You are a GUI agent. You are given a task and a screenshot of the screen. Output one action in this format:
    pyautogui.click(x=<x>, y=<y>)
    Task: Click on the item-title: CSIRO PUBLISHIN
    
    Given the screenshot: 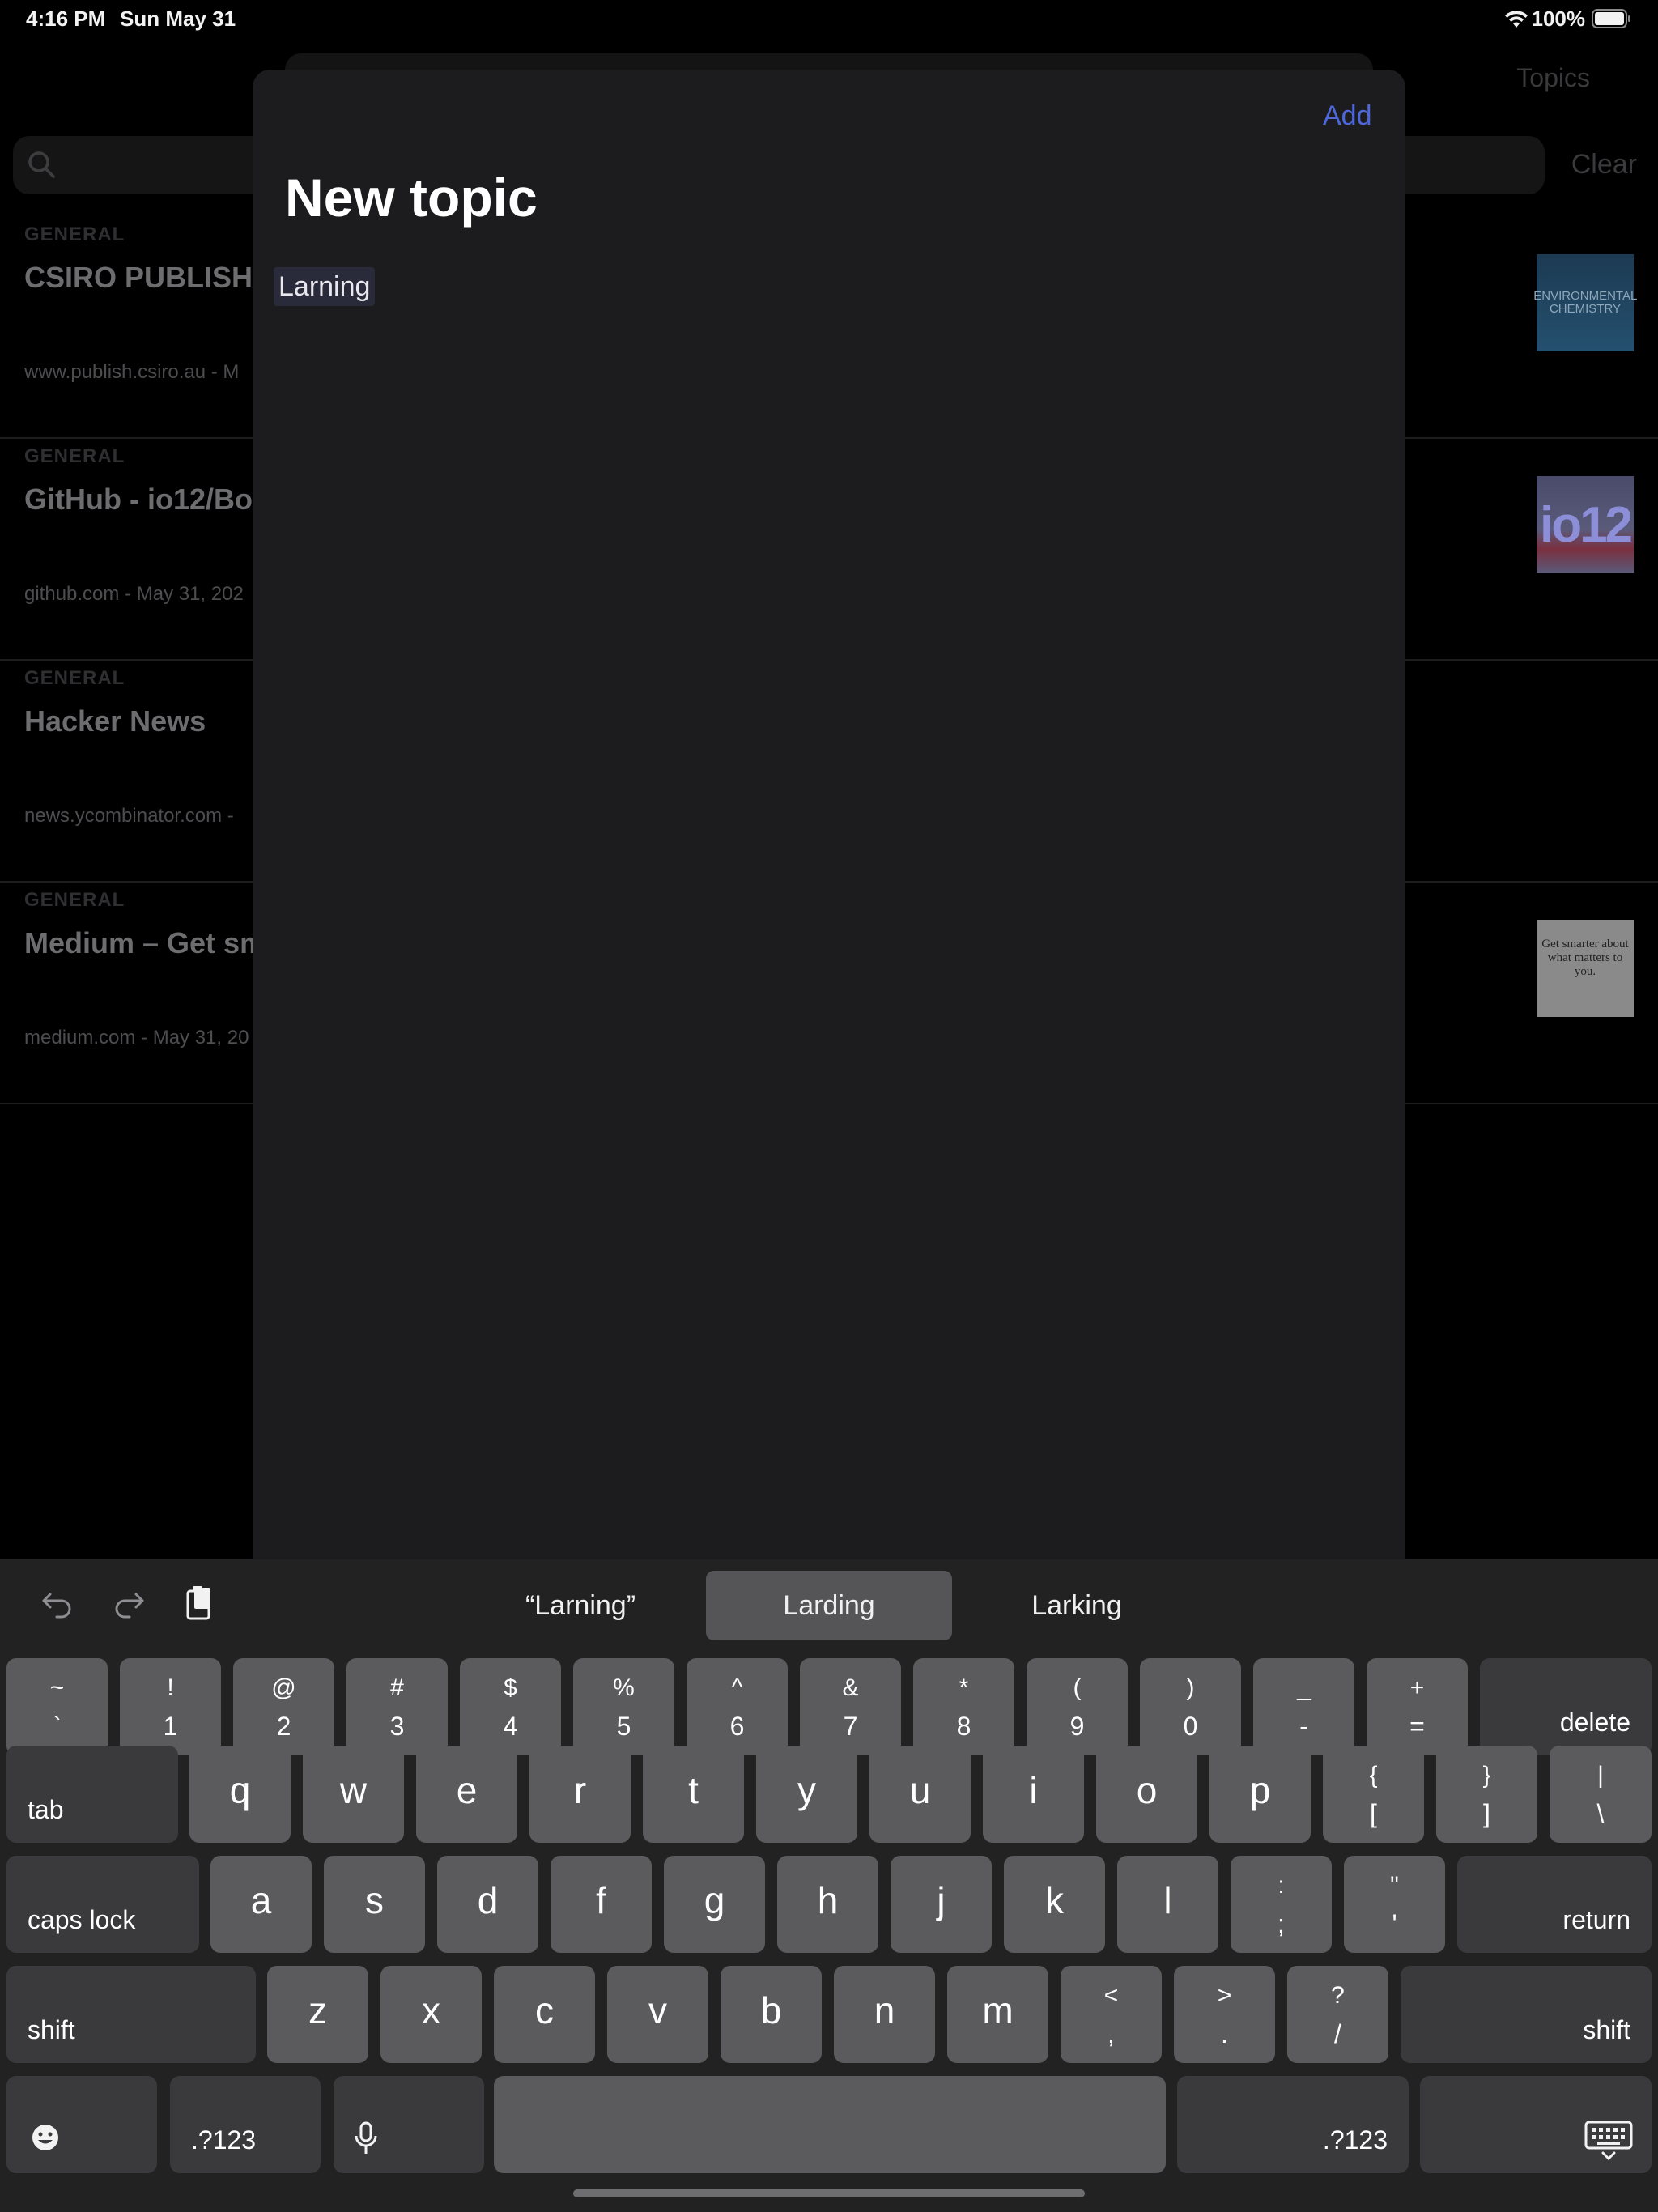 What is the action you would take?
    pyautogui.click(x=153, y=278)
    